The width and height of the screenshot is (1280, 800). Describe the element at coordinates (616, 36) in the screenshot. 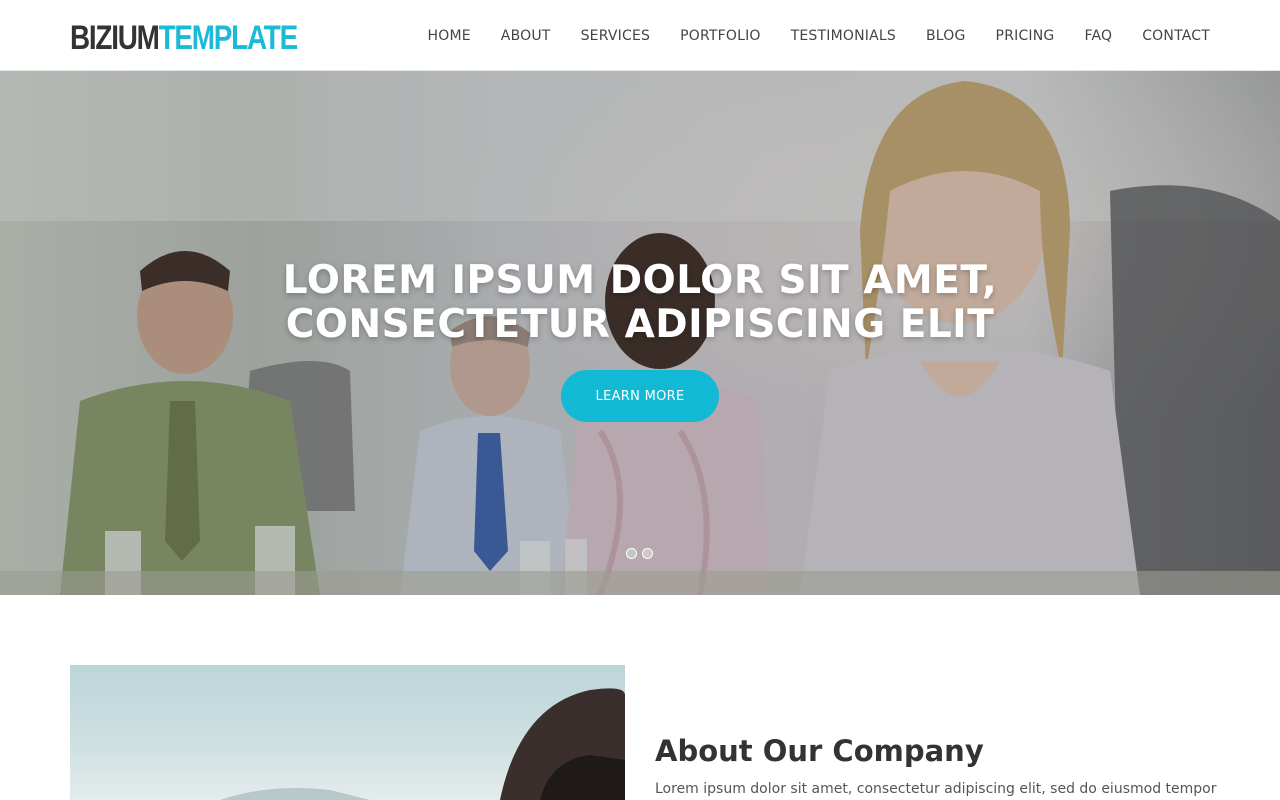

I see `nav-services: SERVICES` at that location.